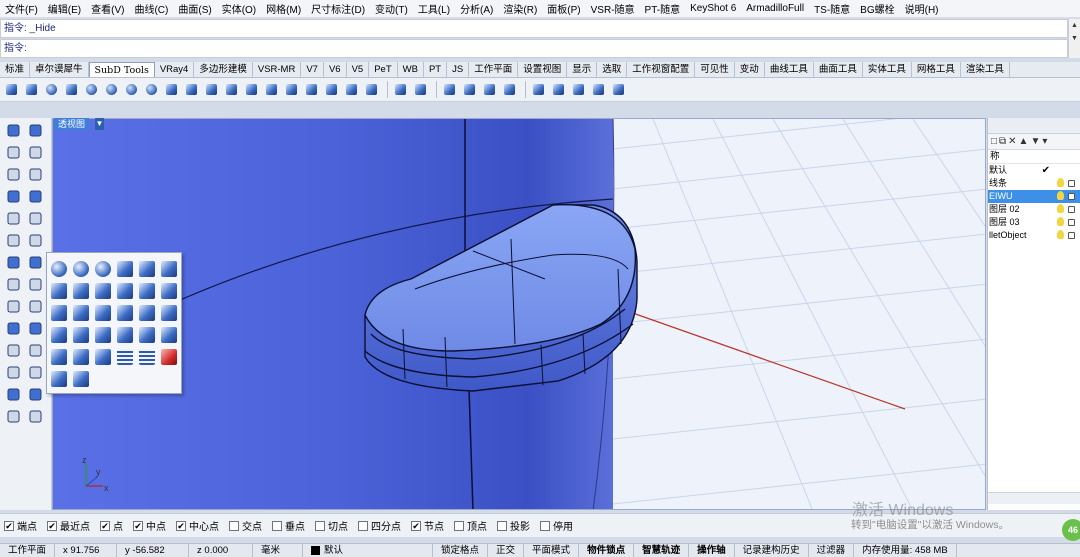  I want to click on toolbar-tab: WB, so click(411, 69).